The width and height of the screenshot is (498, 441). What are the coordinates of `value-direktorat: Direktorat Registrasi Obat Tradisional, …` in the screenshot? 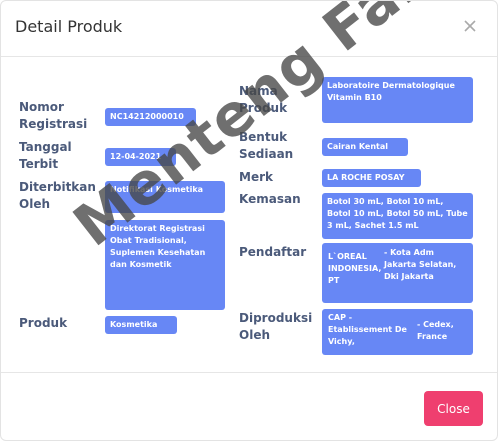 It's located at (165, 265).